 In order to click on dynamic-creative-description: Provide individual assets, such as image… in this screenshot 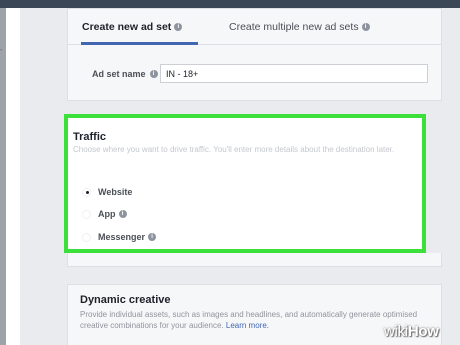, I will do `click(255, 320)`.